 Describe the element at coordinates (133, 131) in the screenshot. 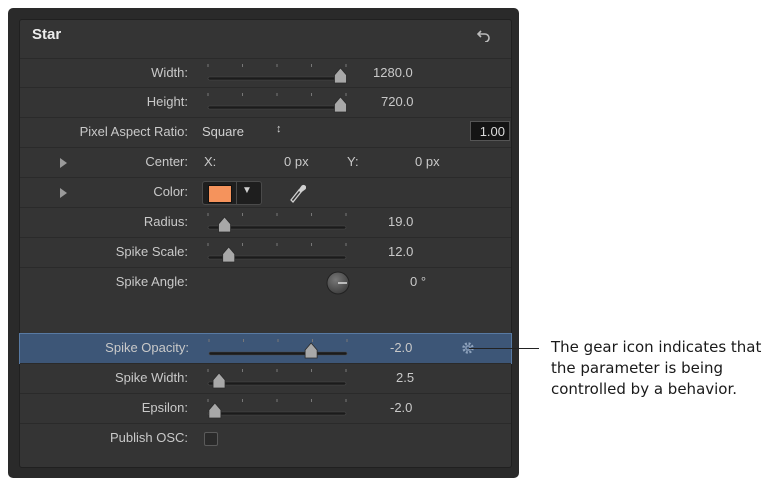

I see `pixel-aspect-ratio-label: Pixel Aspect Ratio:` at that location.